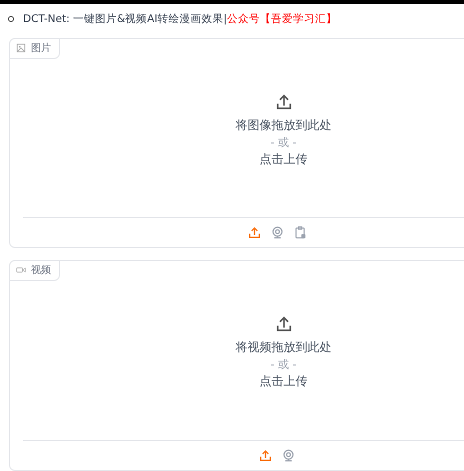 The height and width of the screenshot is (471, 464). What do you see at coordinates (41, 48) in the screenshot?
I see `label-text: 图片` at bounding box center [41, 48].